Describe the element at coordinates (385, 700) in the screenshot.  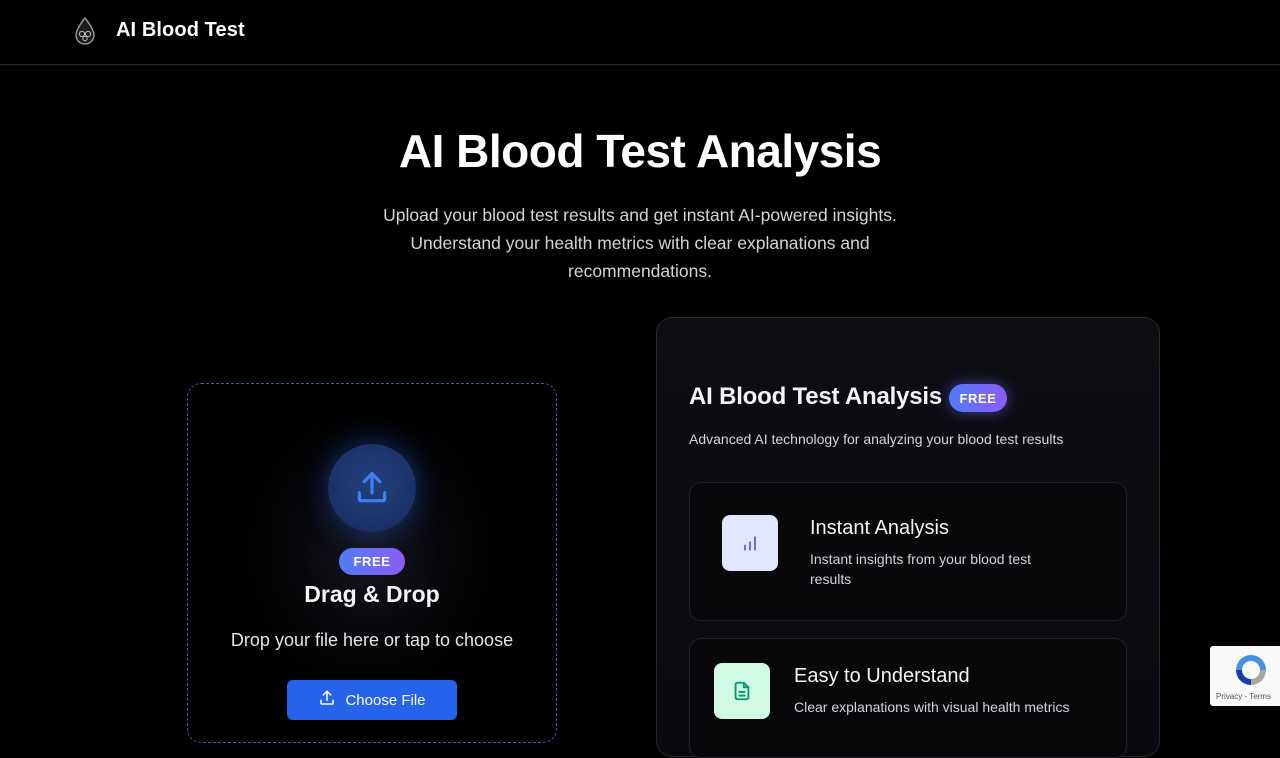
I see `choose-file-label: Choose File` at that location.